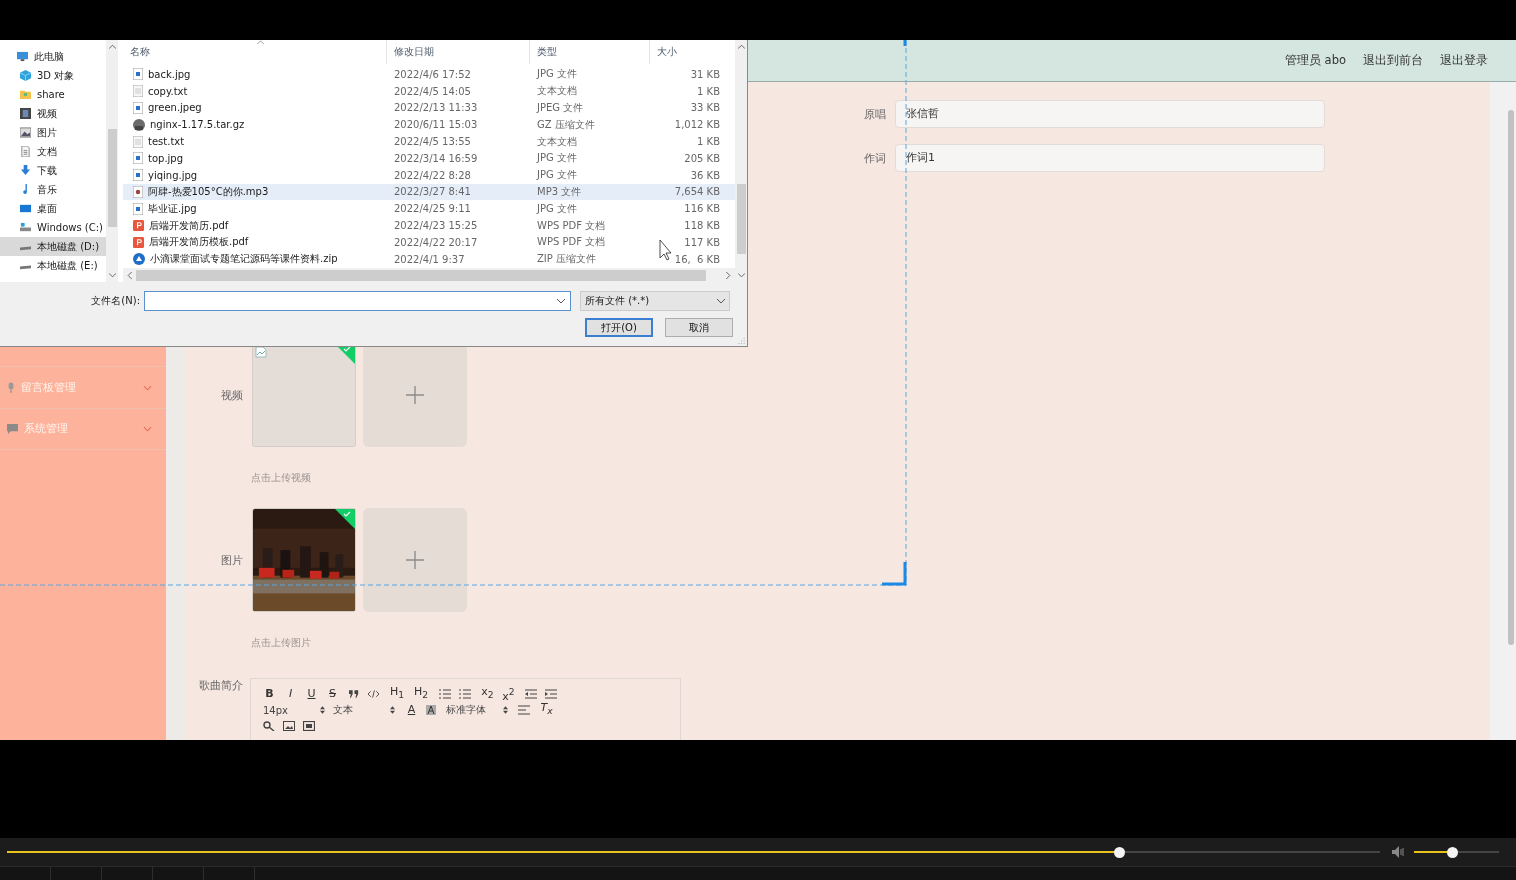  I want to click on toolbar-button: S, so click(332, 694).